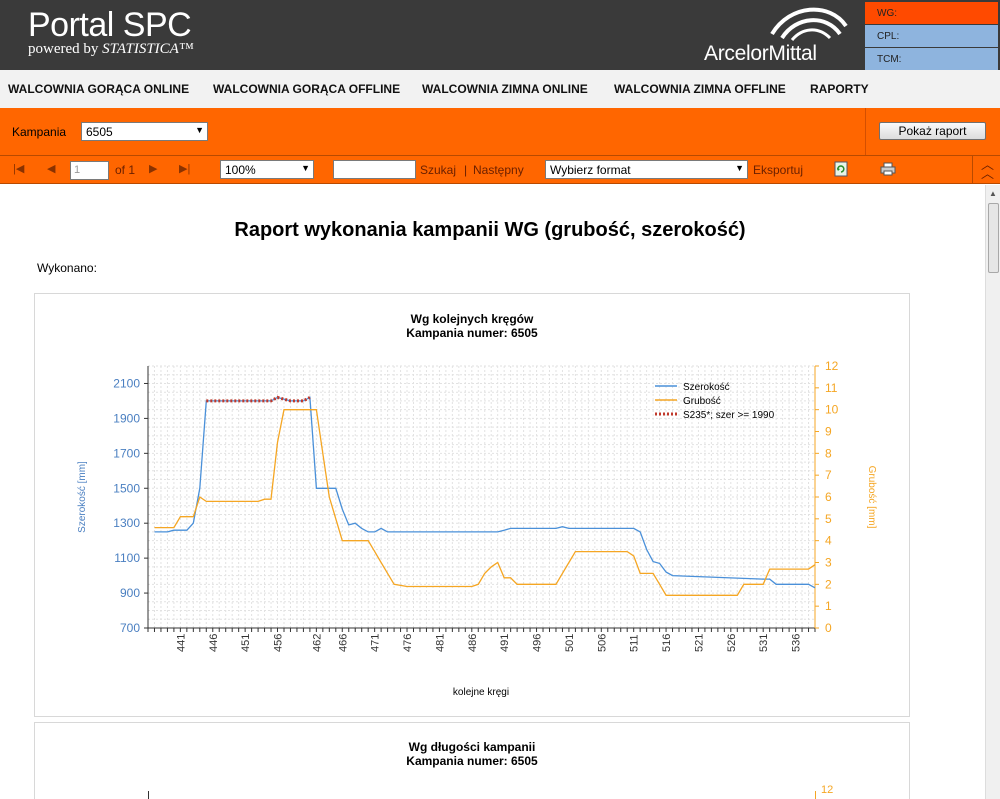 The width and height of the screenshot is (1000, 799). Describe the element at coordinates (729, 415) in the screenshot. I see `legend-label: S235*; szer >= 1990` at that location.